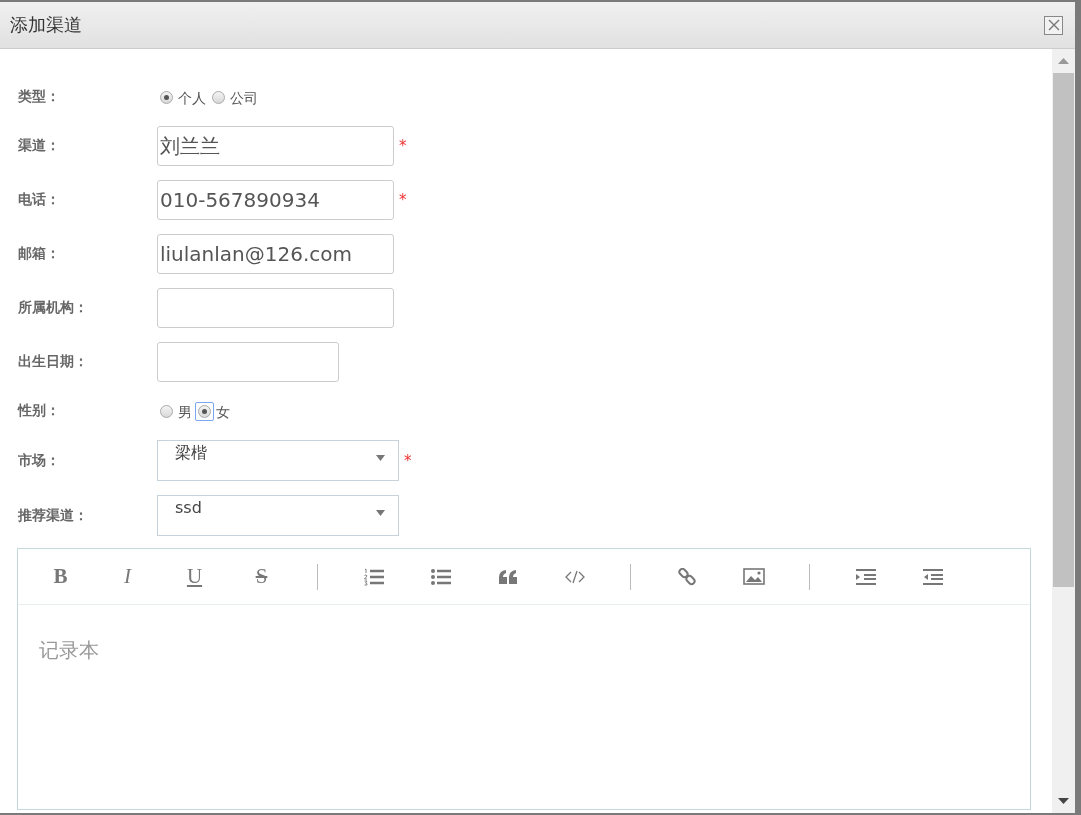 Image resolution: width=1081 pixels, height=815 pixels. Describe the element at coordinates (39, 97) in the screenshot. I see `field-label: 类型：` at that location.